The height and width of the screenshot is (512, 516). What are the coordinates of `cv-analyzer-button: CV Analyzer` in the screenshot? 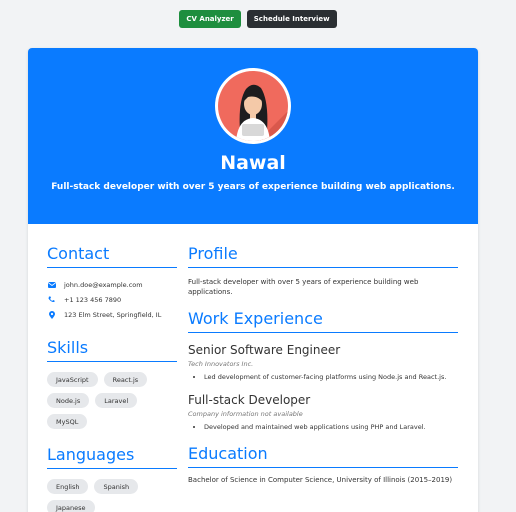 It's located at (210, 19).